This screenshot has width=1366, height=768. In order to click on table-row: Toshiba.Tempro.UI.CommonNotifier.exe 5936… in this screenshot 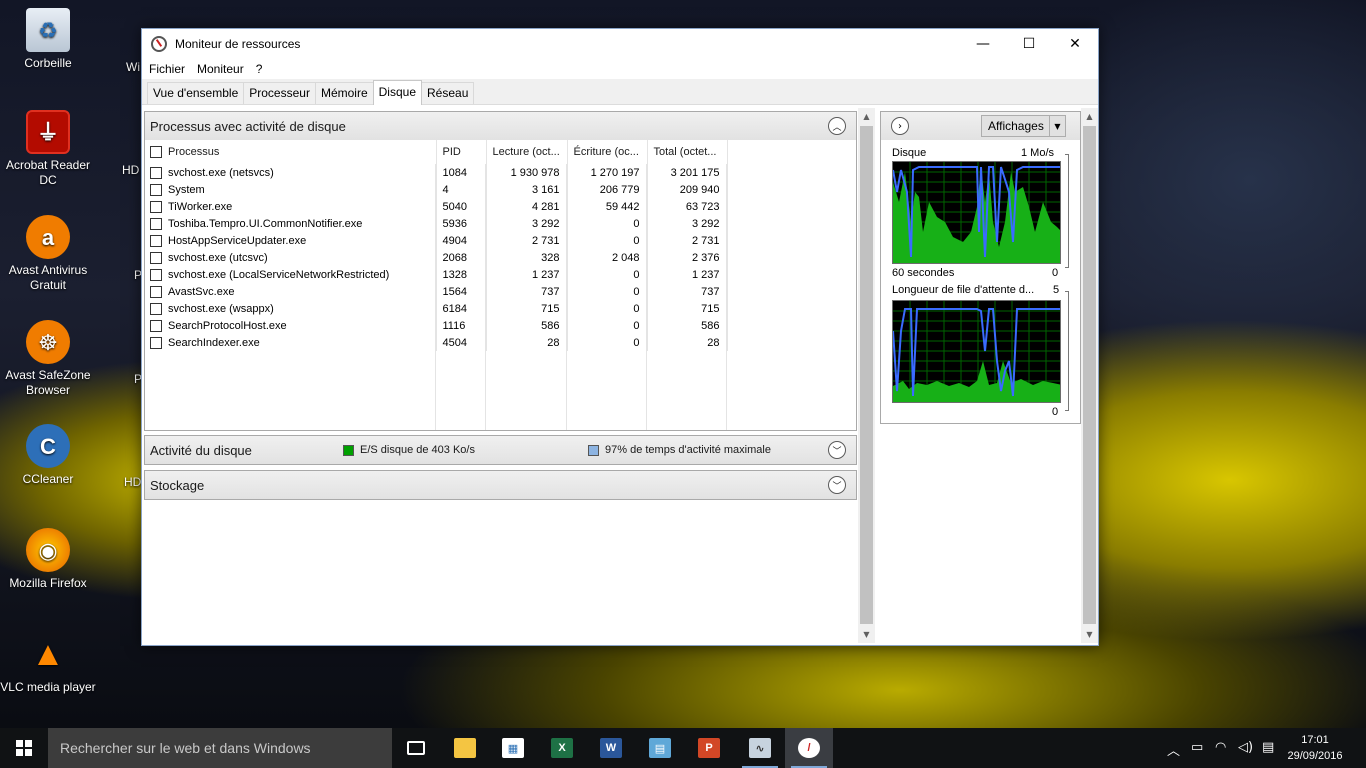, I will do `click(436, 223)`.